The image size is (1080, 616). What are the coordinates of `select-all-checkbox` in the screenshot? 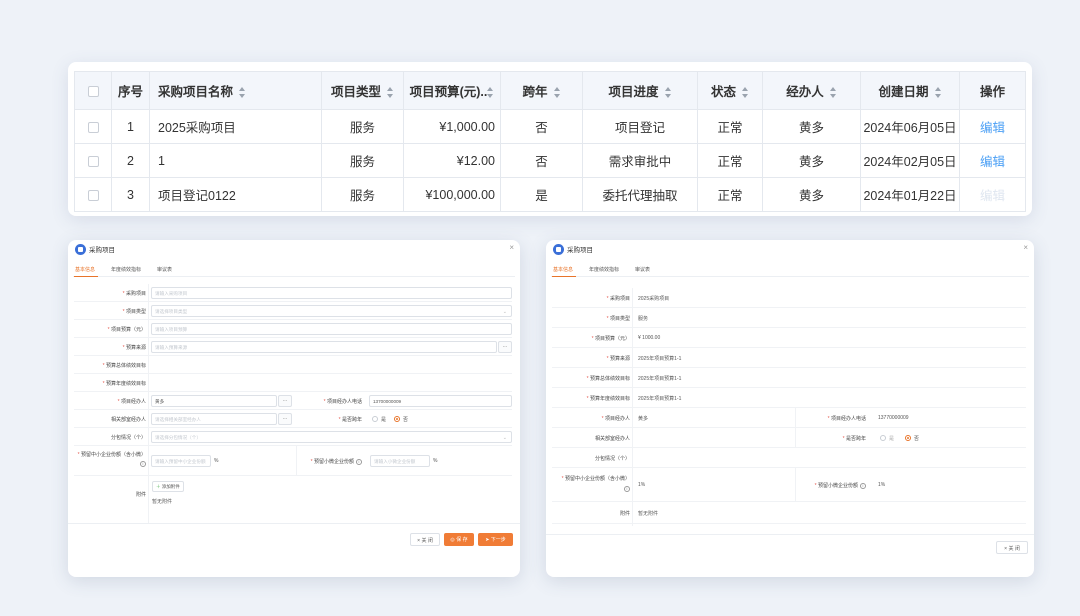 It's located at (93, 91).